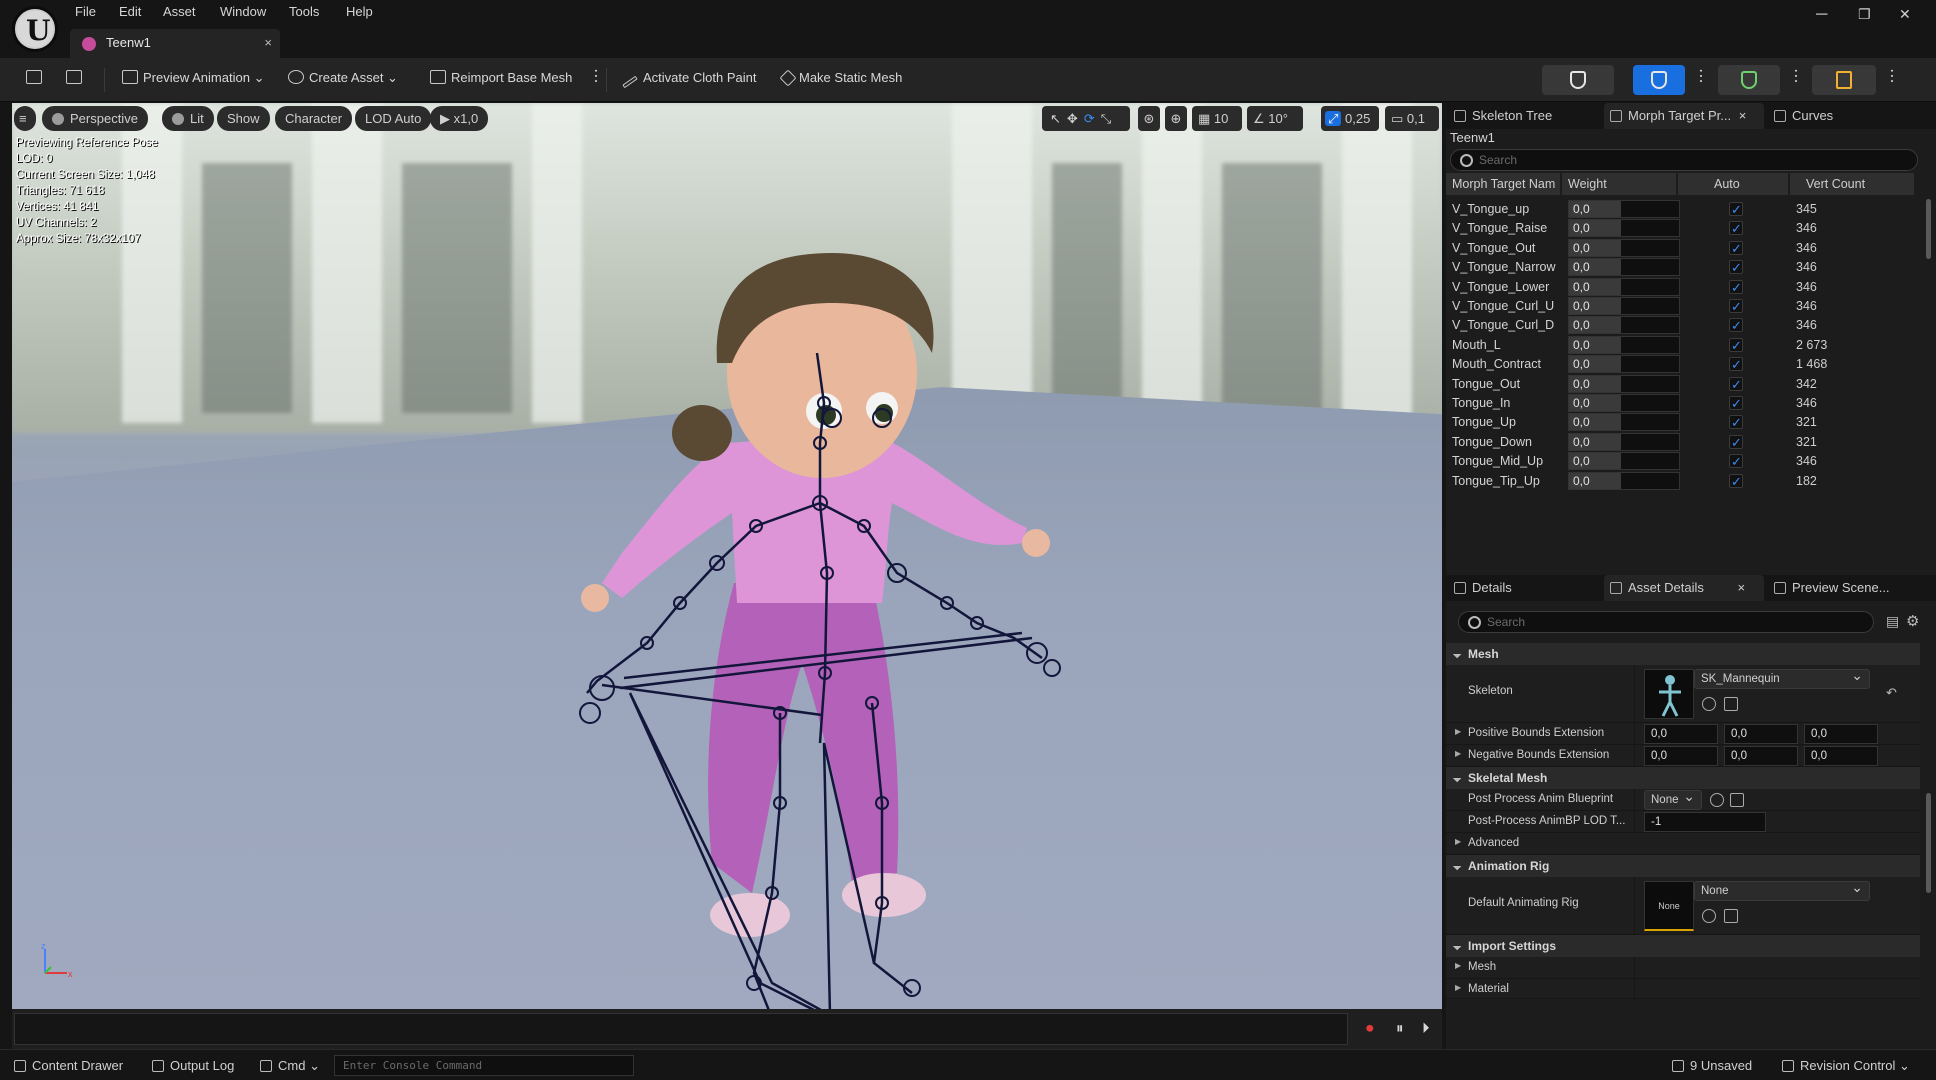 The image size is (1936, 1080). What do you see at coordinates (1782, 889) in the screenshot?
I see `rig-dropdown: None` at bounding box center [1782, 889].